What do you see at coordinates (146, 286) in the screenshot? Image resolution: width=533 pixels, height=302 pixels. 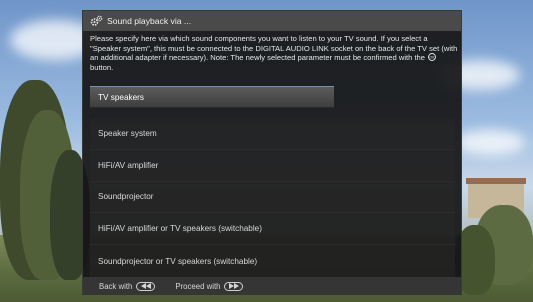 I see `rewind-button-icon` at bounding box center [146, 286].